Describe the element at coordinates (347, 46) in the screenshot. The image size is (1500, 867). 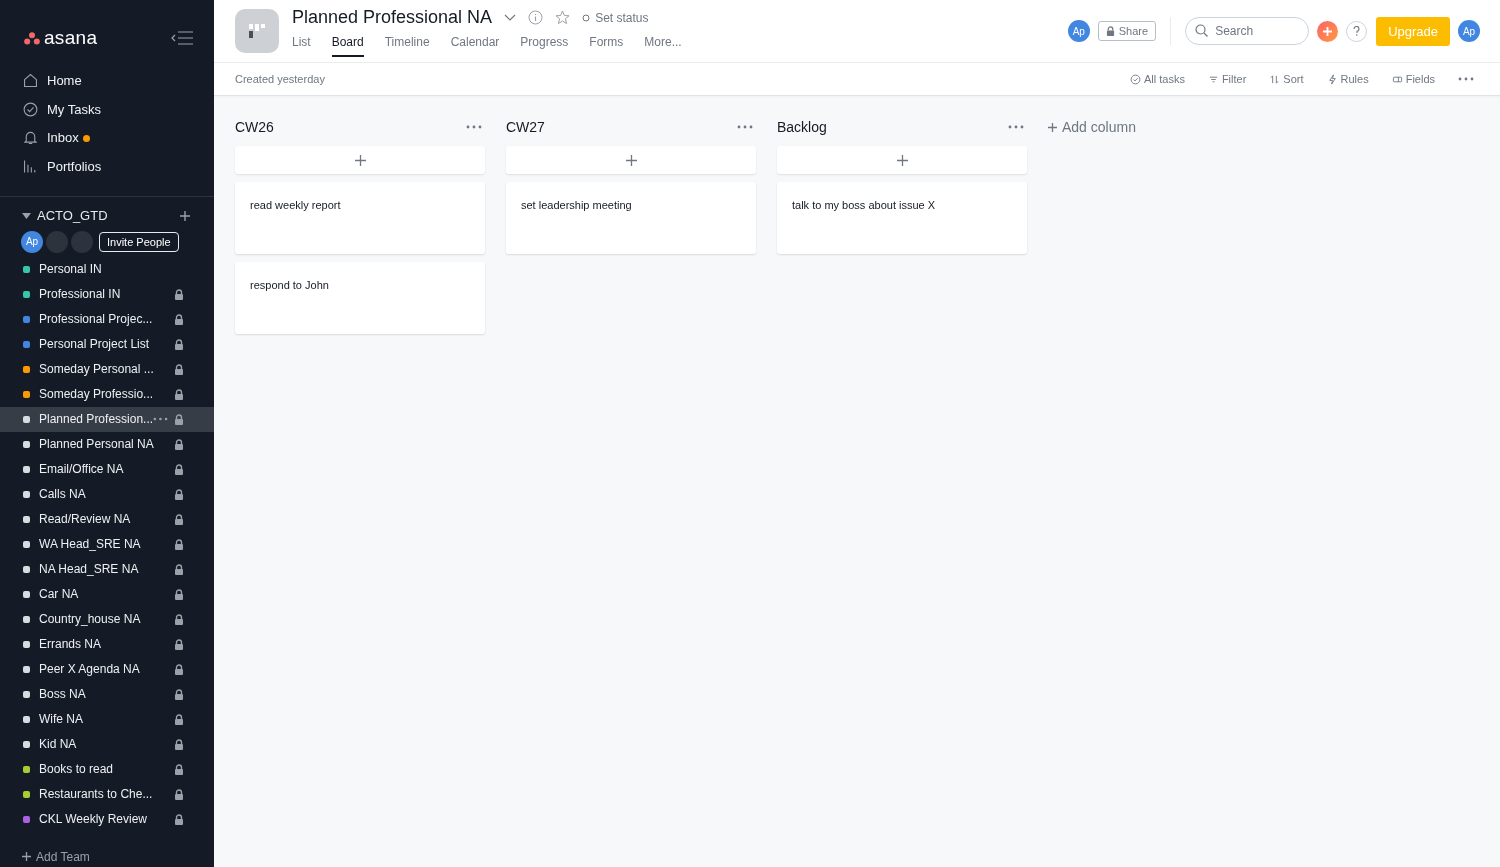
I see `view-tab: Board` at that location.